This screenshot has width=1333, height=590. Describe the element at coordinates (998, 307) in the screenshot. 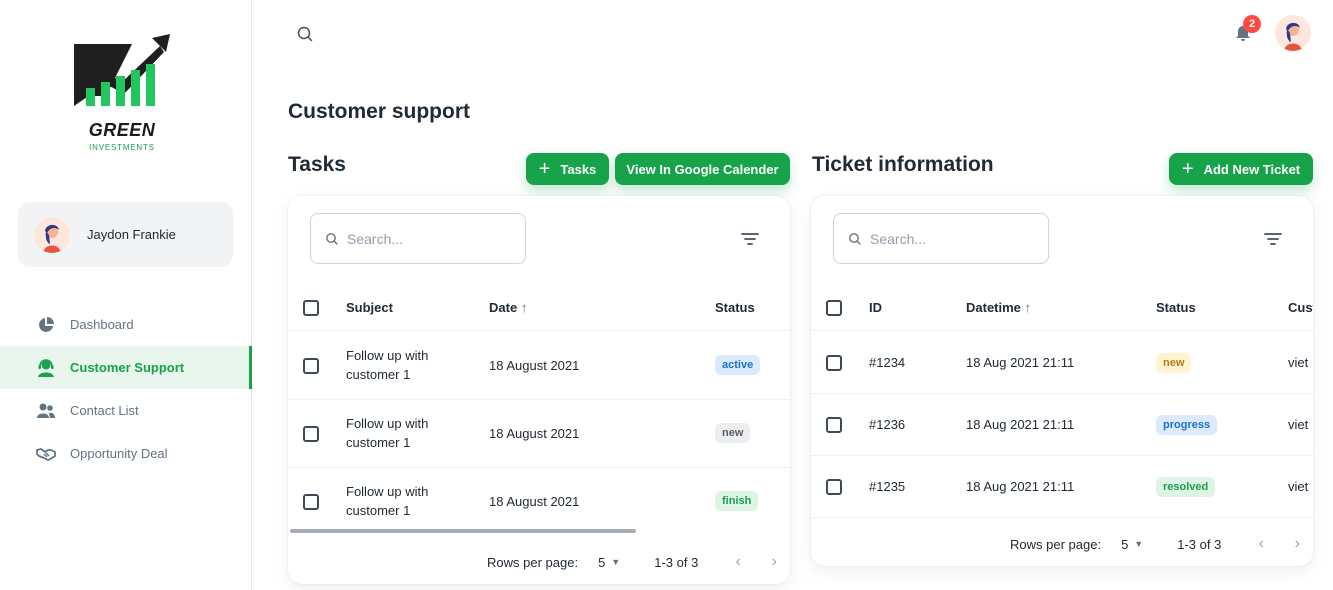

I see `column-header-datetime: Datetime ↑` at that location.